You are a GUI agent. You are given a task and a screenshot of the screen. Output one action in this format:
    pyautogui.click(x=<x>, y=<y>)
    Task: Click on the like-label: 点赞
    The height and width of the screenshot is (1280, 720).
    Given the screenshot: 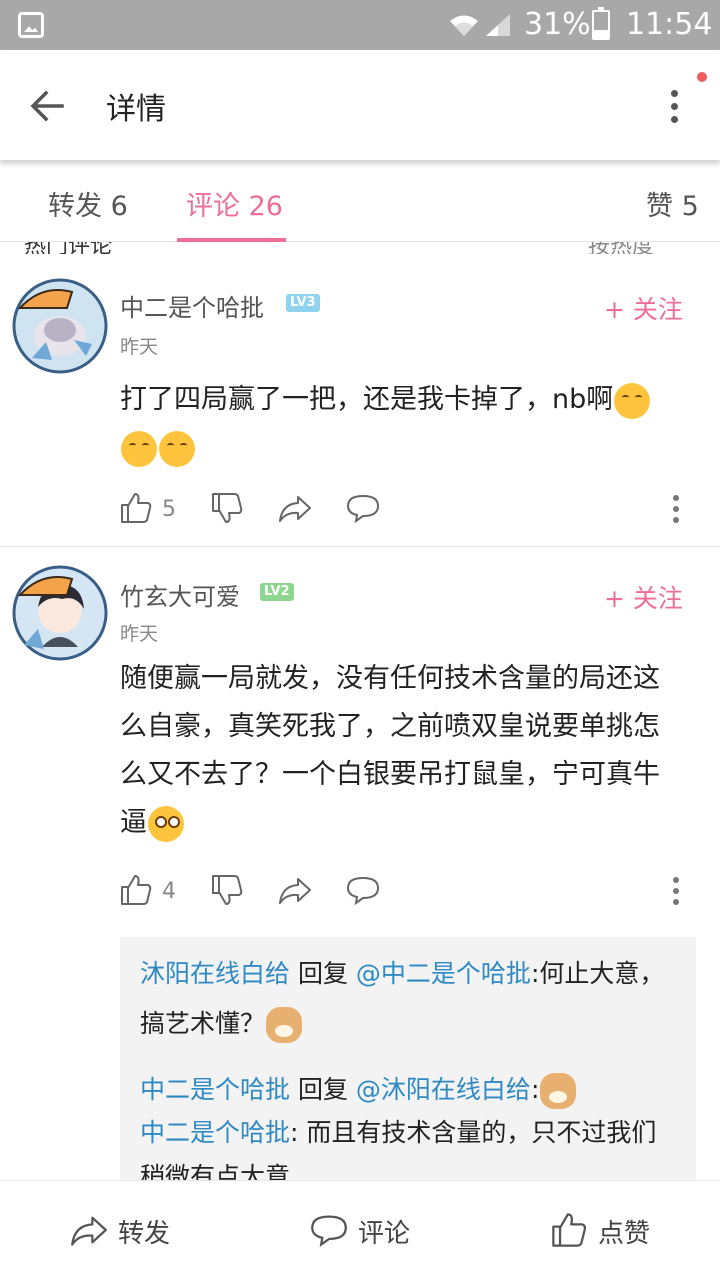 What is the action you would take?
    pyautogui.click(x=624, y=1234)
    